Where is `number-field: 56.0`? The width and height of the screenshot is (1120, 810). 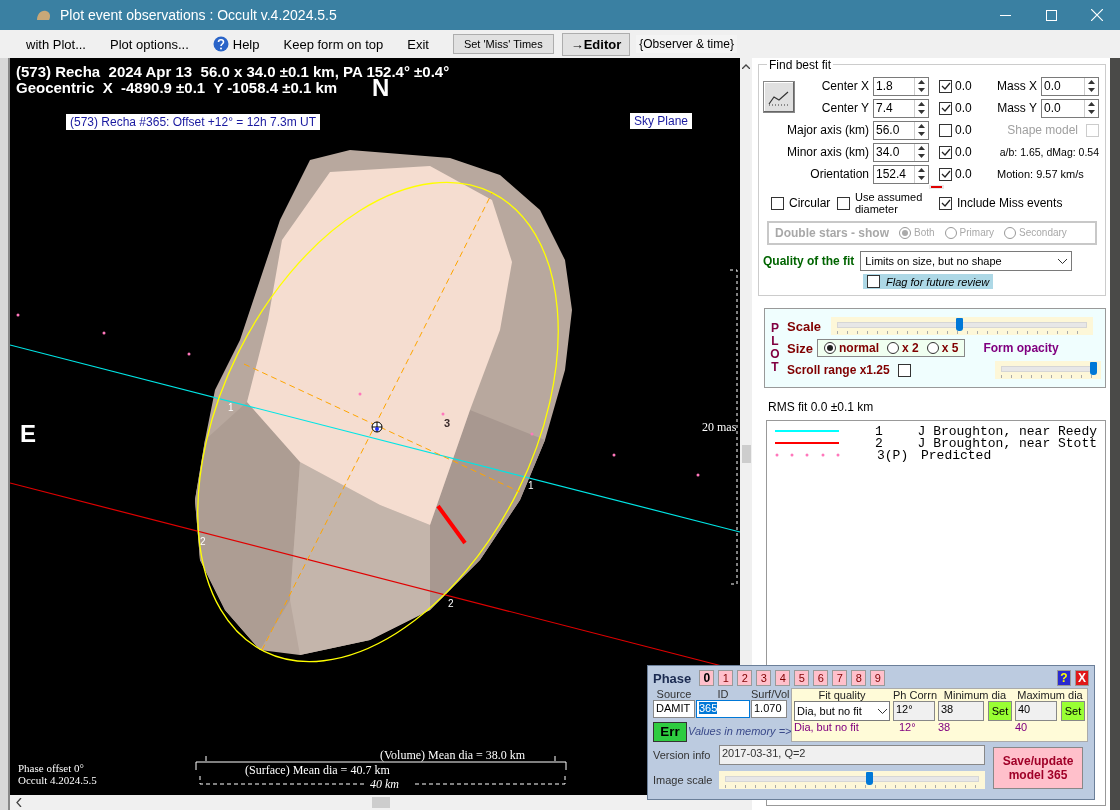 number-field: 56.0 is located at coordinates (901, 130).